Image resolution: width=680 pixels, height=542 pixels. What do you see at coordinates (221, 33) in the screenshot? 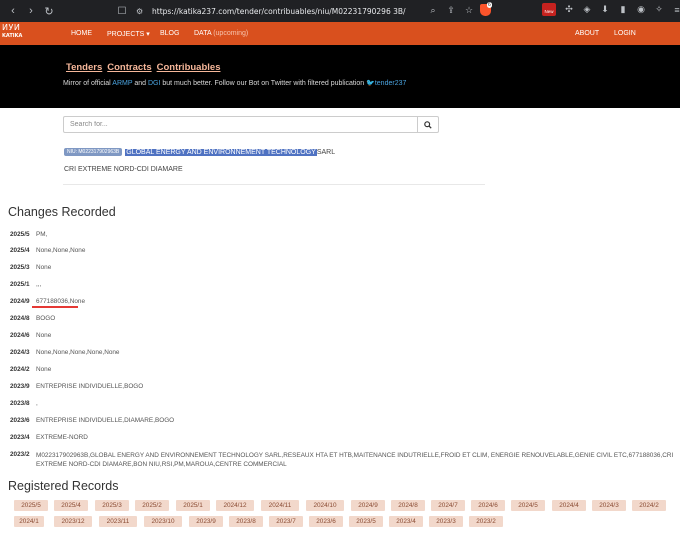
I see `nav-data: DATA (upcoming)` at bounding box center [221, 33].